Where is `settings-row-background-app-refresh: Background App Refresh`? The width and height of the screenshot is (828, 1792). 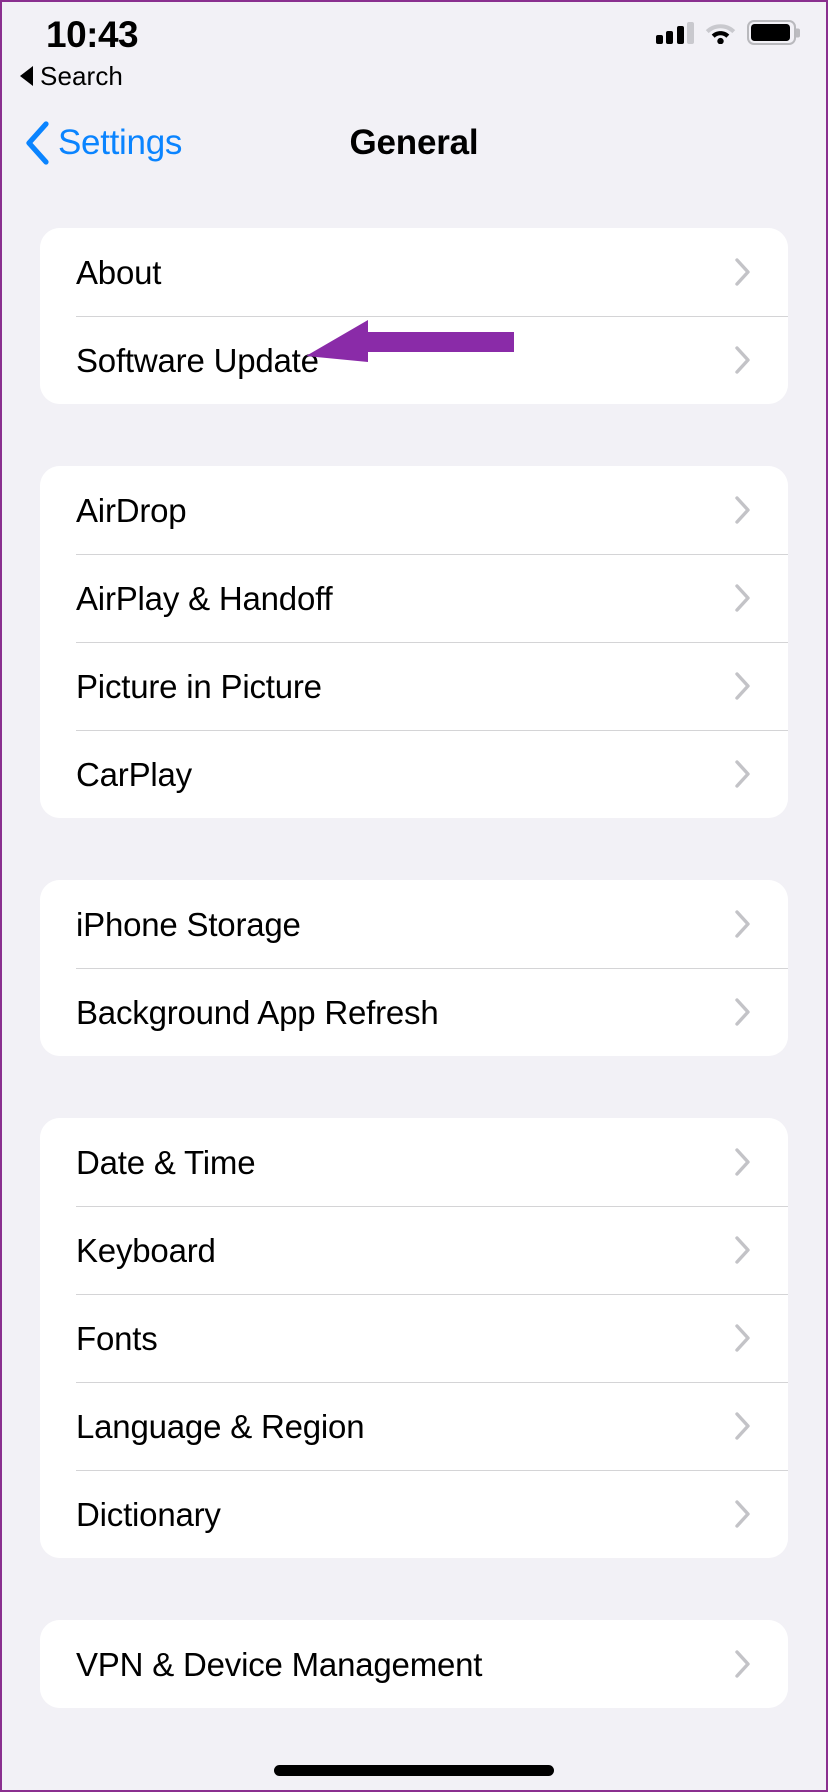 settings-row-background-app-refresh: Background App Refresh is located at coordinates (414, 1012).